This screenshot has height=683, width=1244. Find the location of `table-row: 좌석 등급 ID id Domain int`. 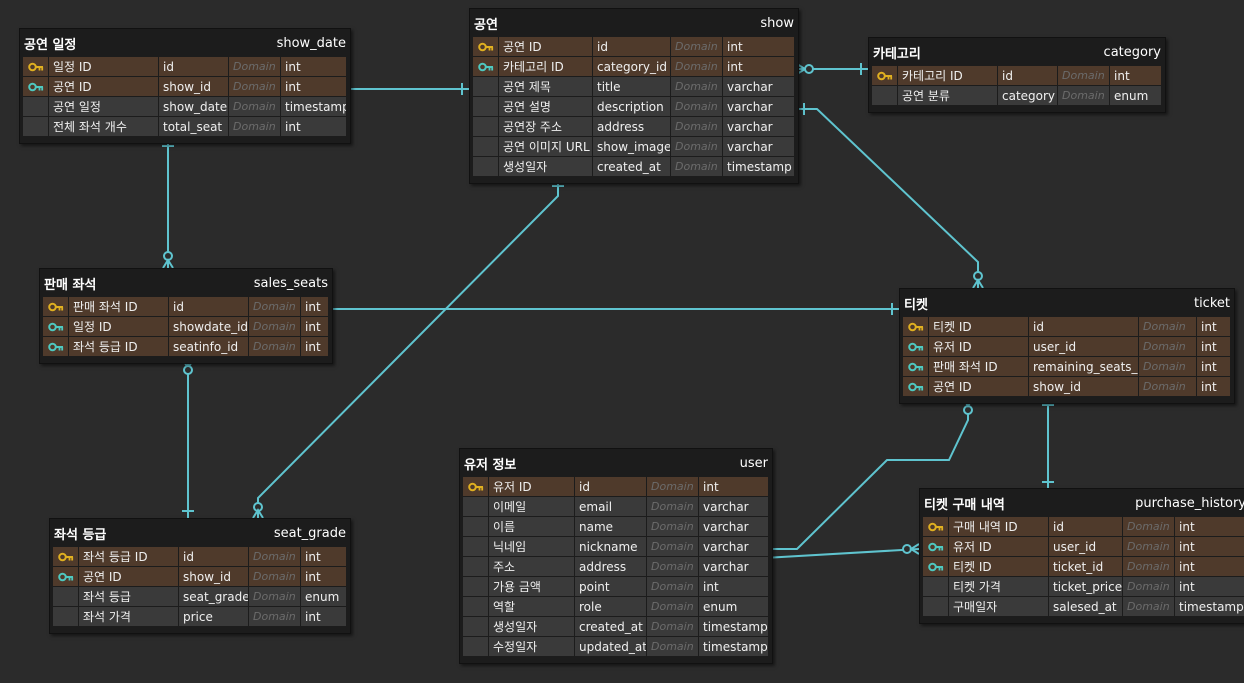

table-row: 좌석 등급 ID id Domain int is located at coordinates (200, 557).